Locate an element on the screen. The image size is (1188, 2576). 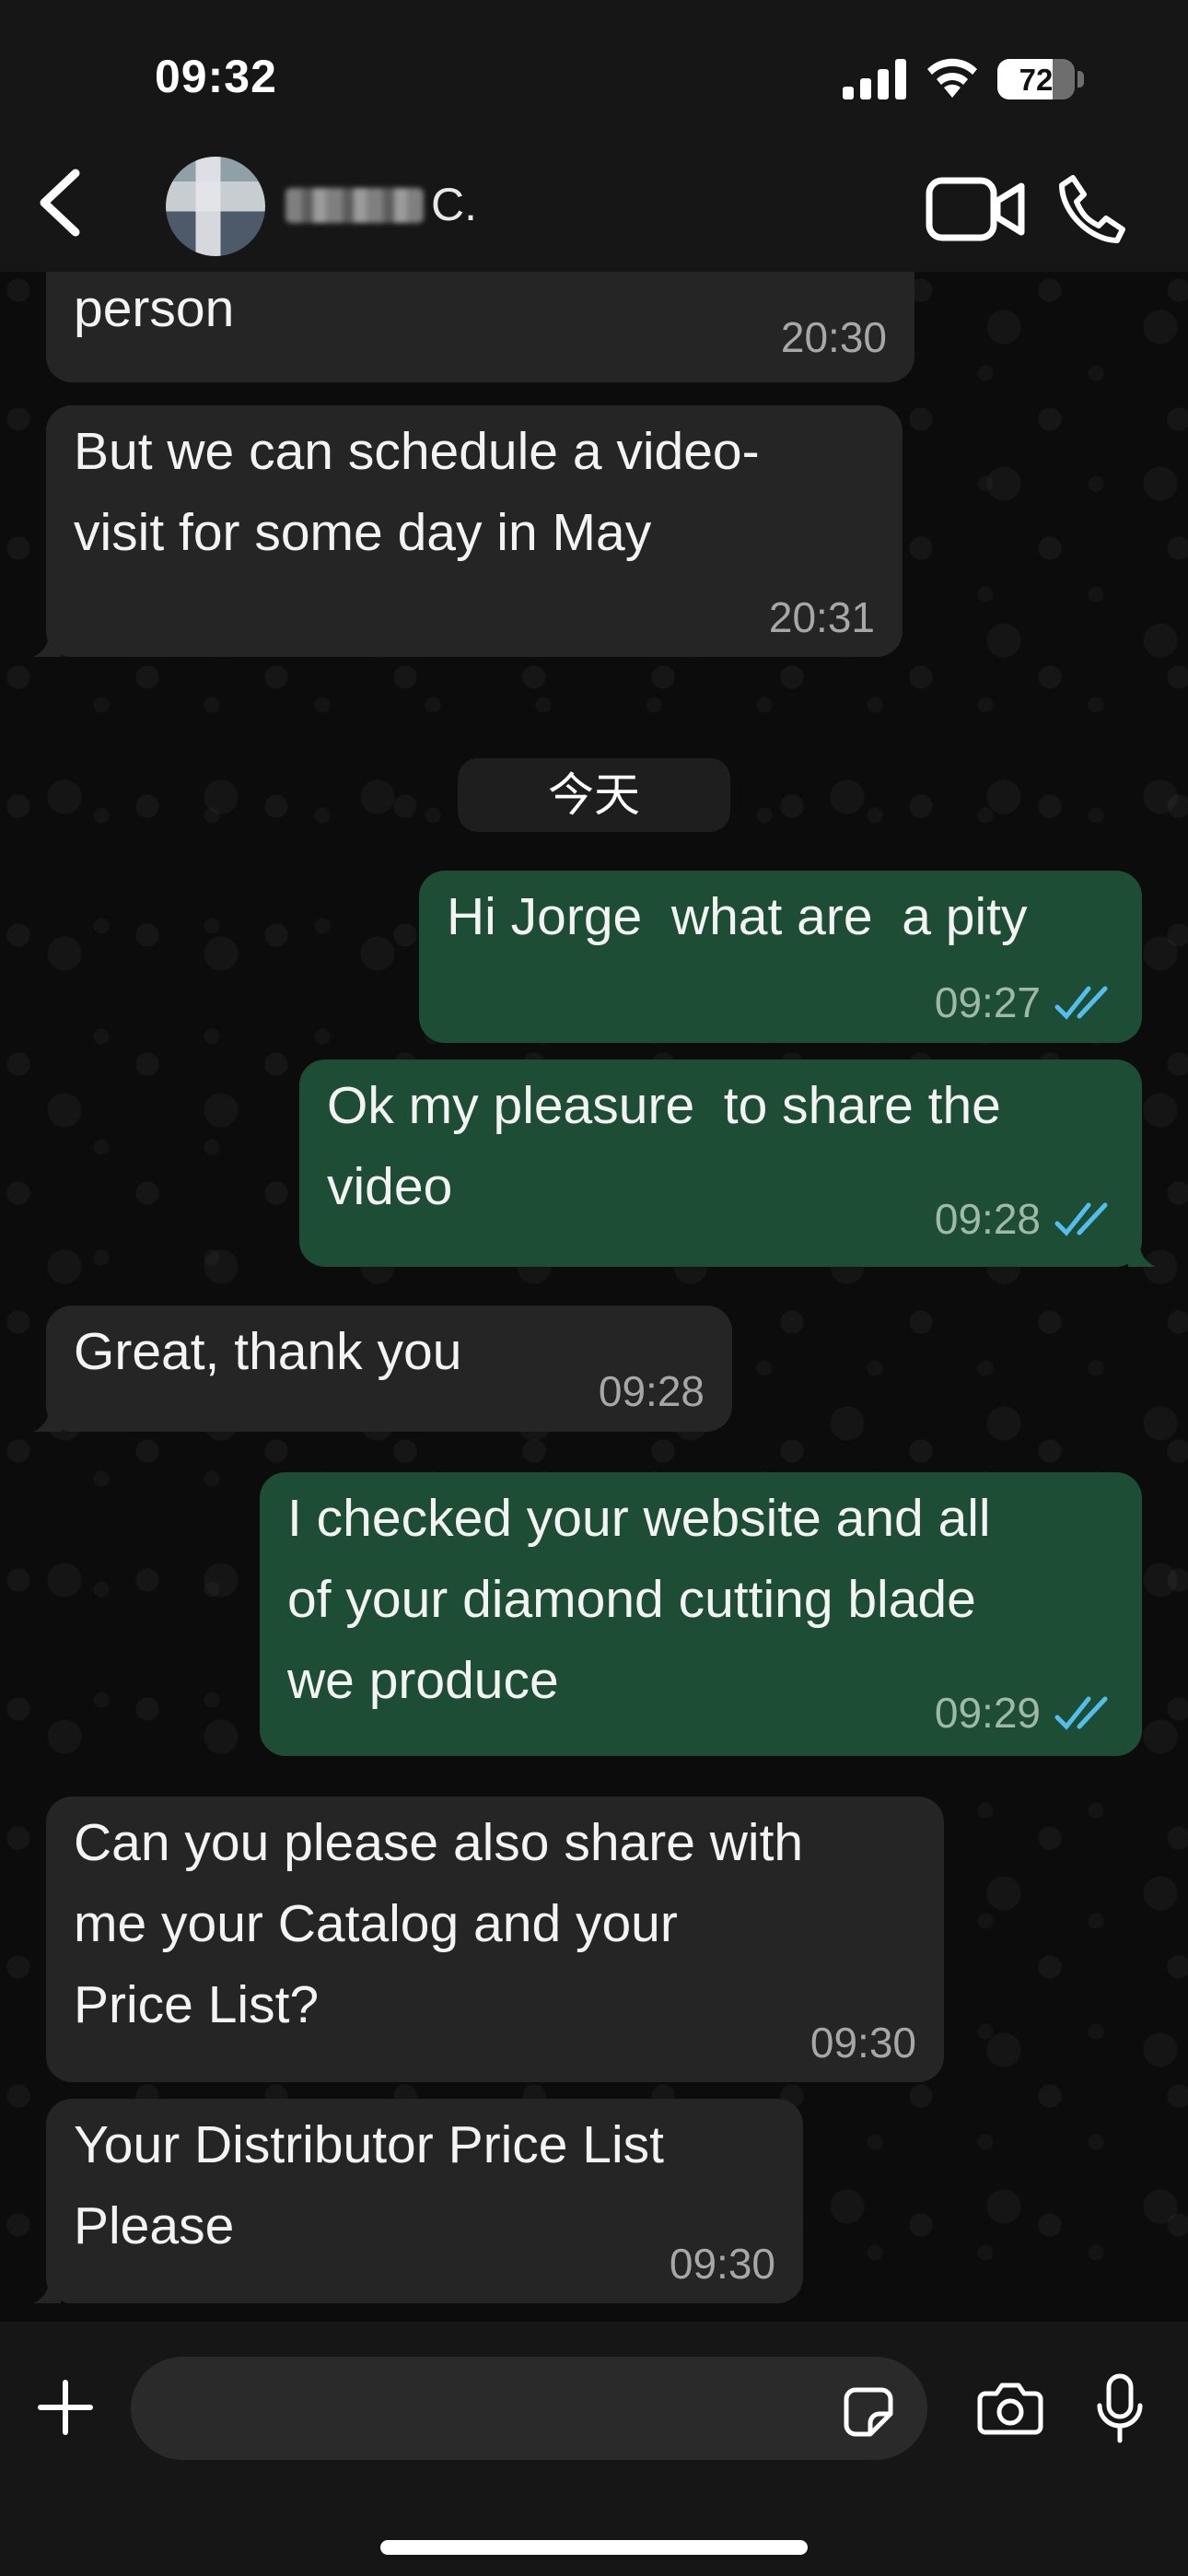
phone-call-icon is located at coordinates (1091, 209).